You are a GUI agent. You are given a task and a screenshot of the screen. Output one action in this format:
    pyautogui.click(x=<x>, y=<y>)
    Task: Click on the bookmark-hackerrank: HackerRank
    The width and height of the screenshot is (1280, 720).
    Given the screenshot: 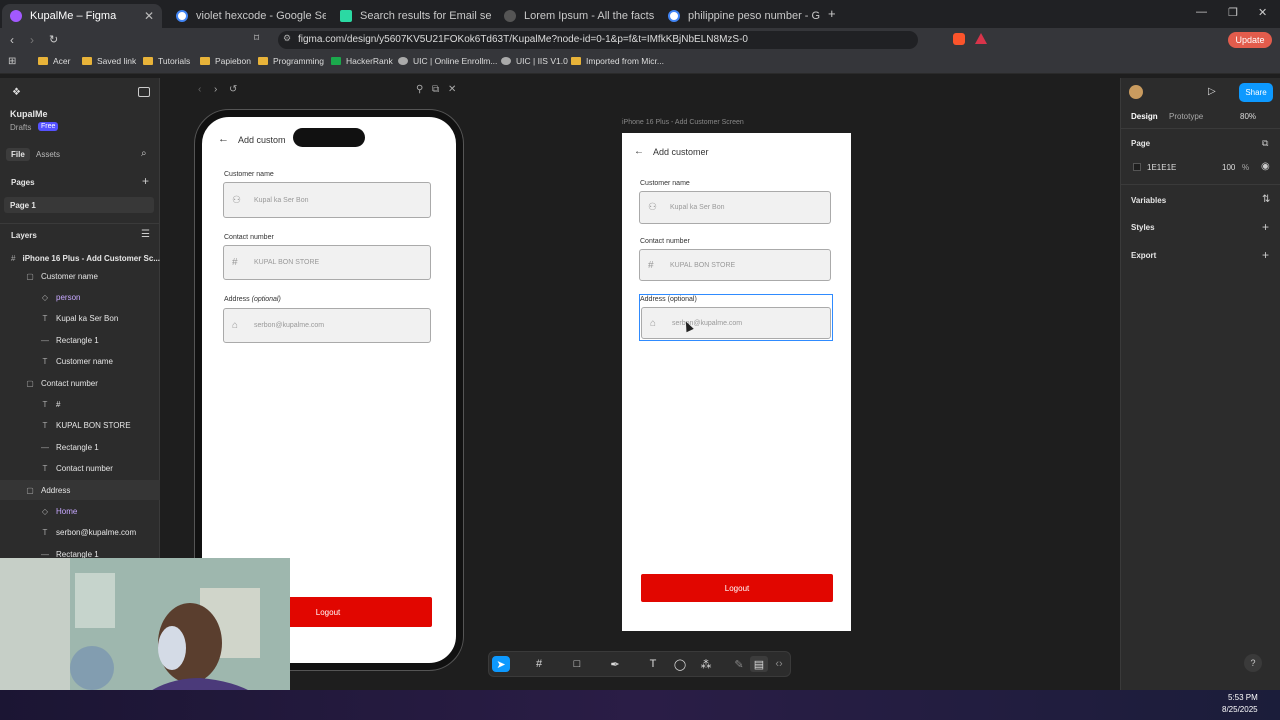 What is the action you would take?
    pyautogui.click(x=362, y=61)
    